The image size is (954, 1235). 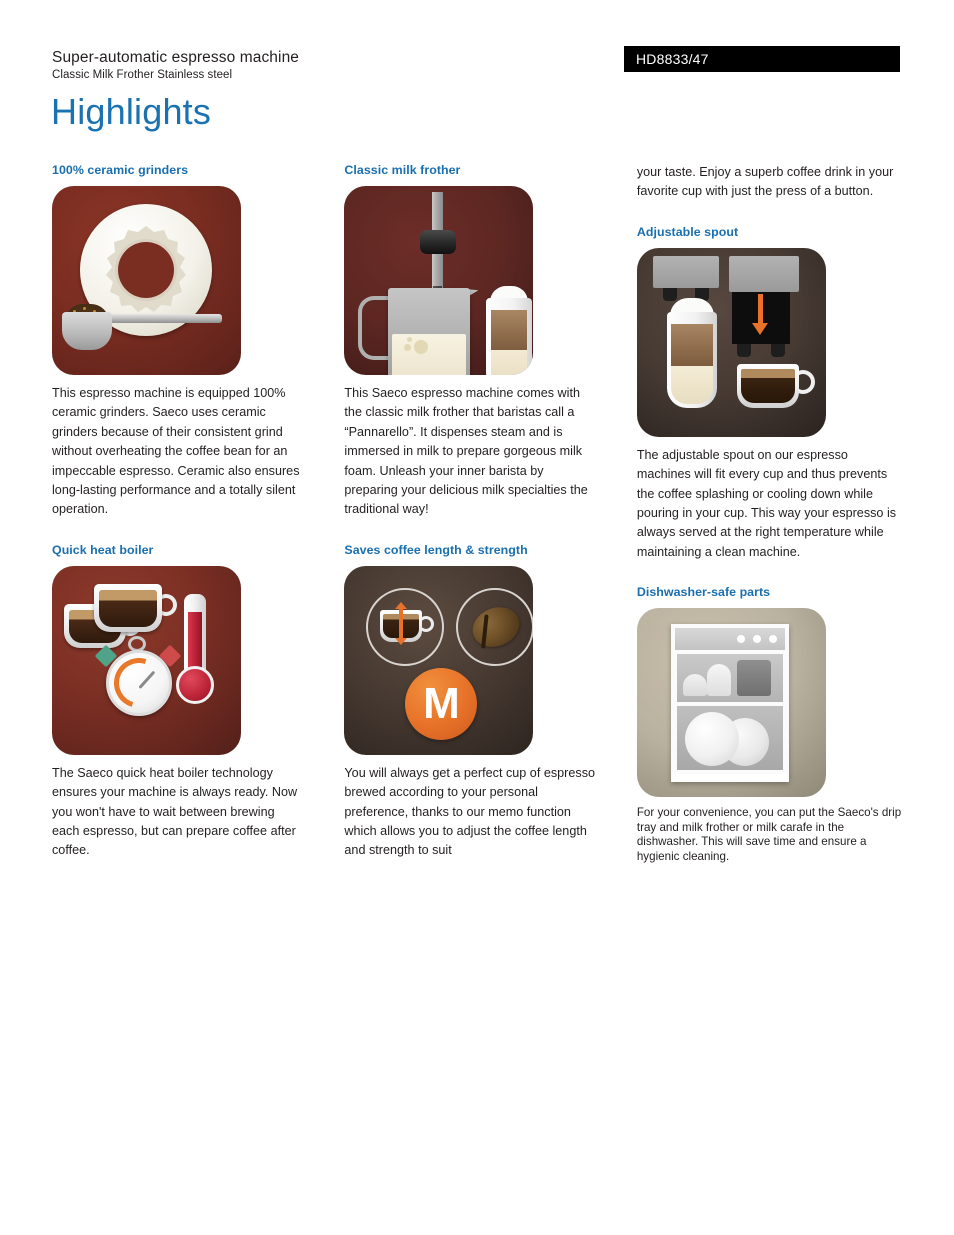 I want to click on steam-wand-collar-icon, so click(x=438, y=242).